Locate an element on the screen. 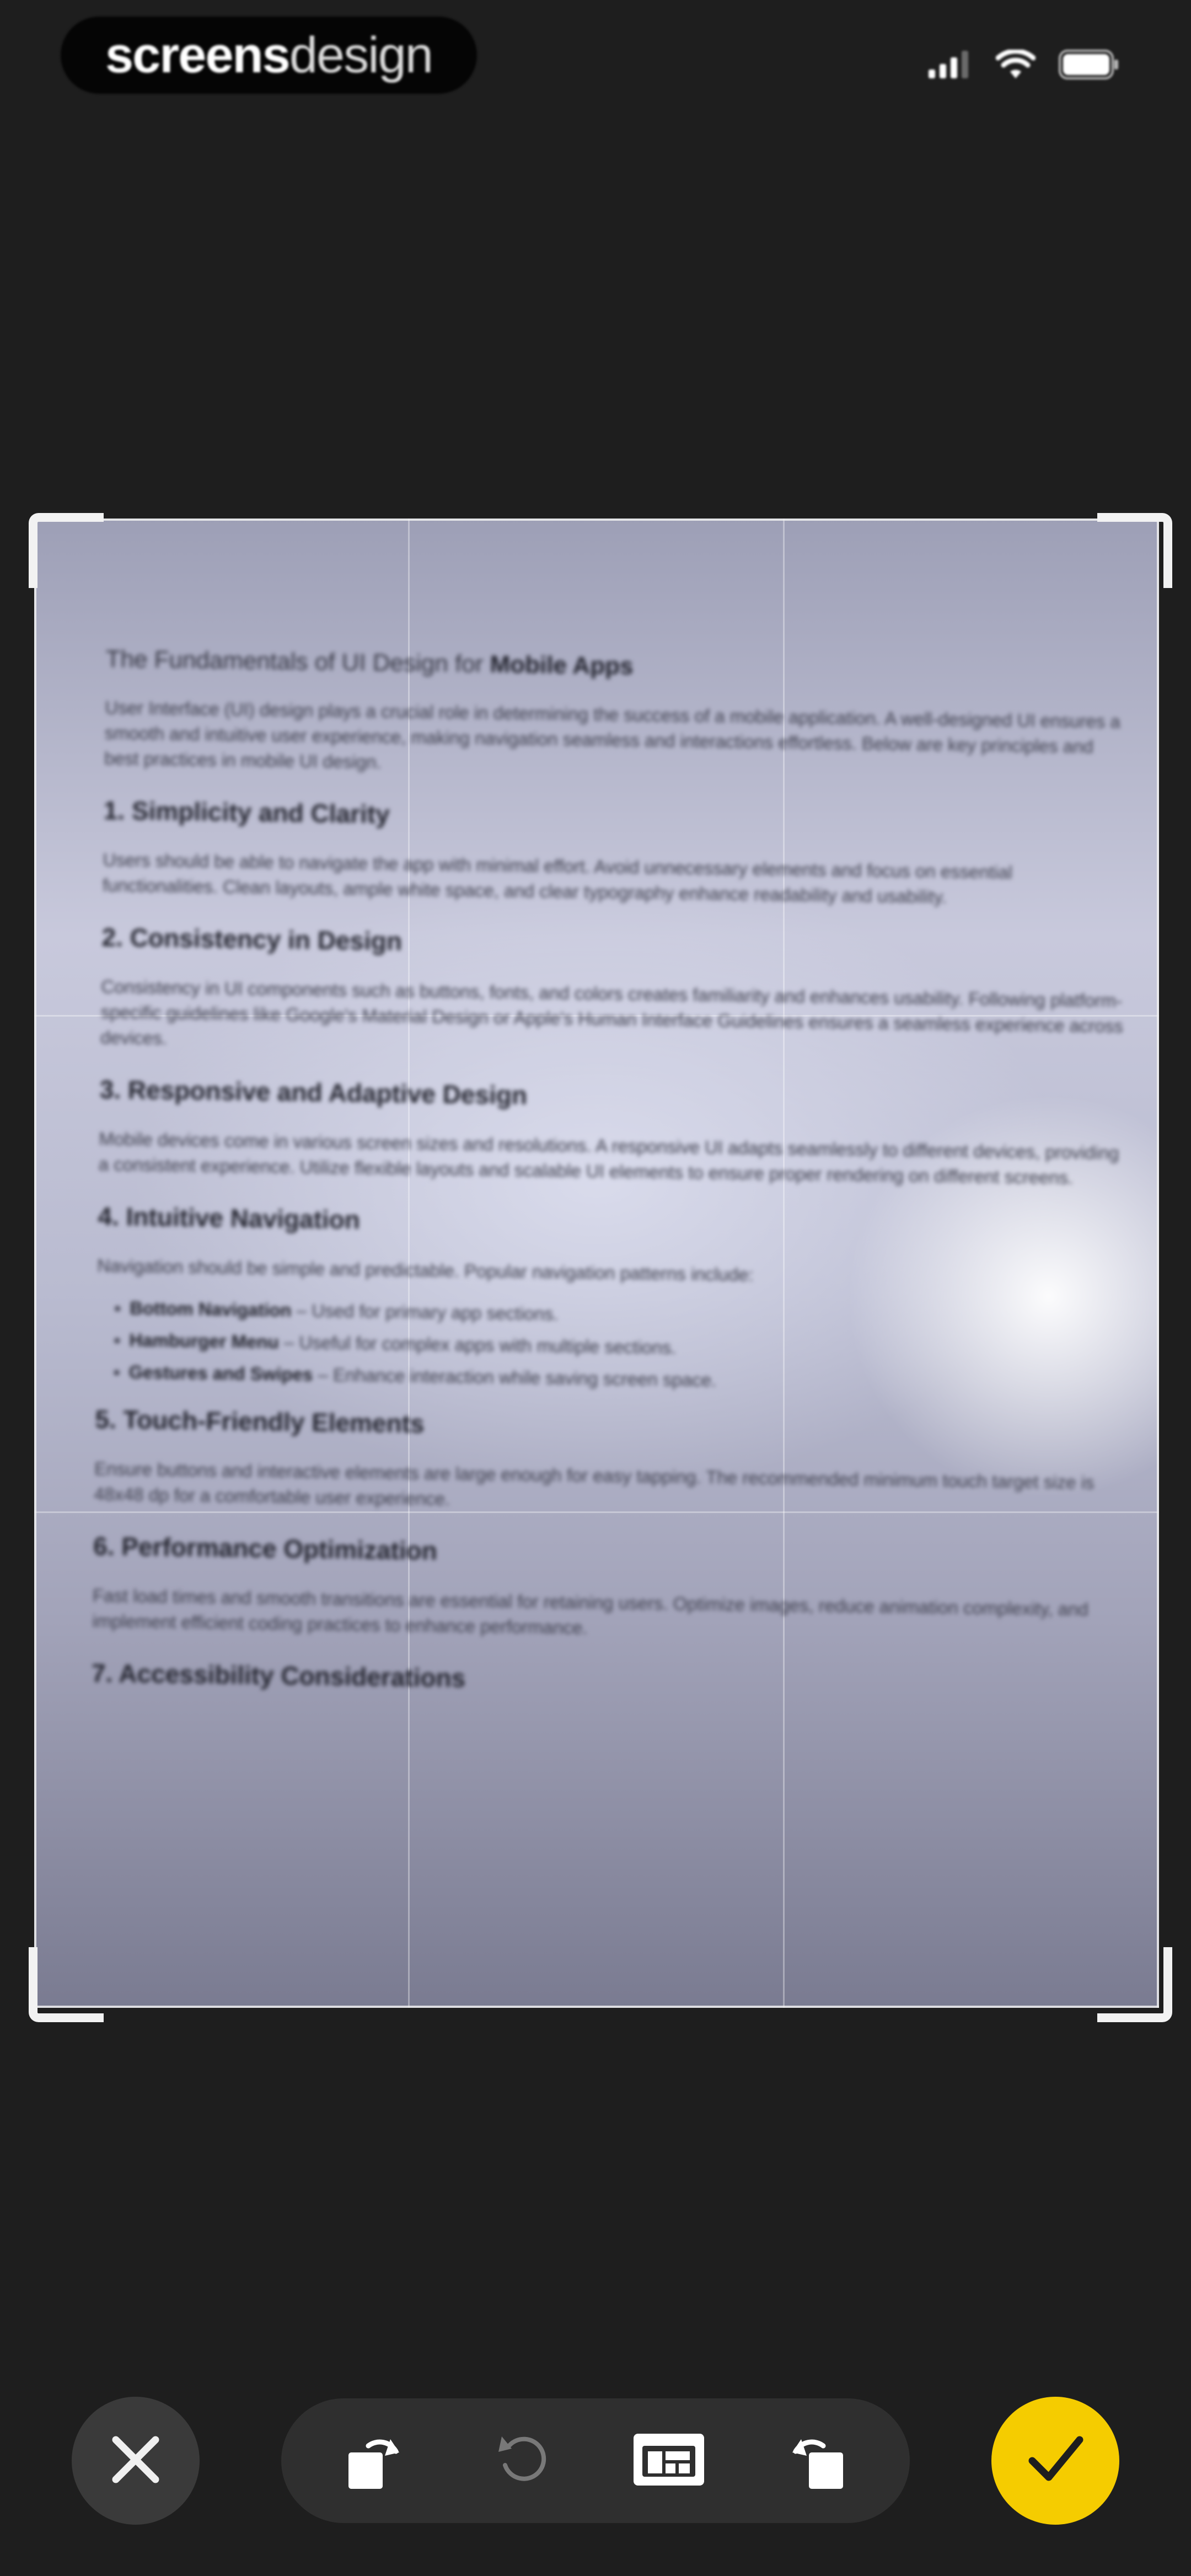 Image resolution: width=1191 pixels, height=2576 pixels. rotate-left-icon is located at coordinates (376, 2461).